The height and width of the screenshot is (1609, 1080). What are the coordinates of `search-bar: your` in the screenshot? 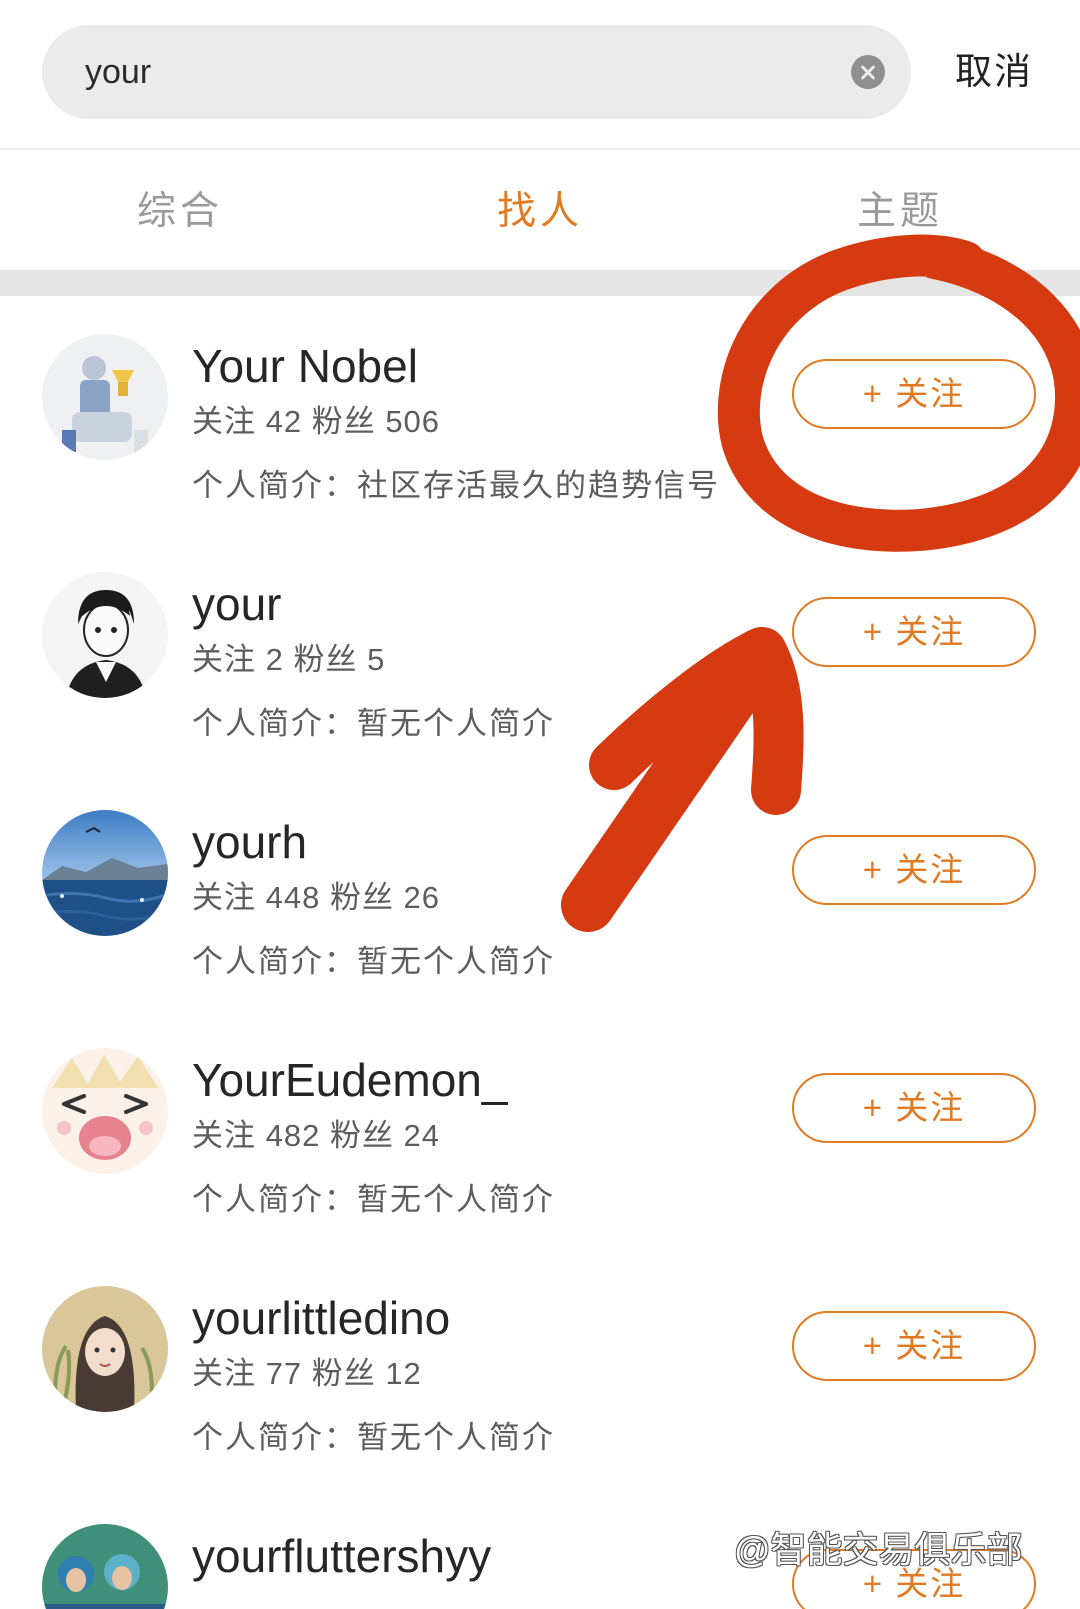 It's located at (476, 72).